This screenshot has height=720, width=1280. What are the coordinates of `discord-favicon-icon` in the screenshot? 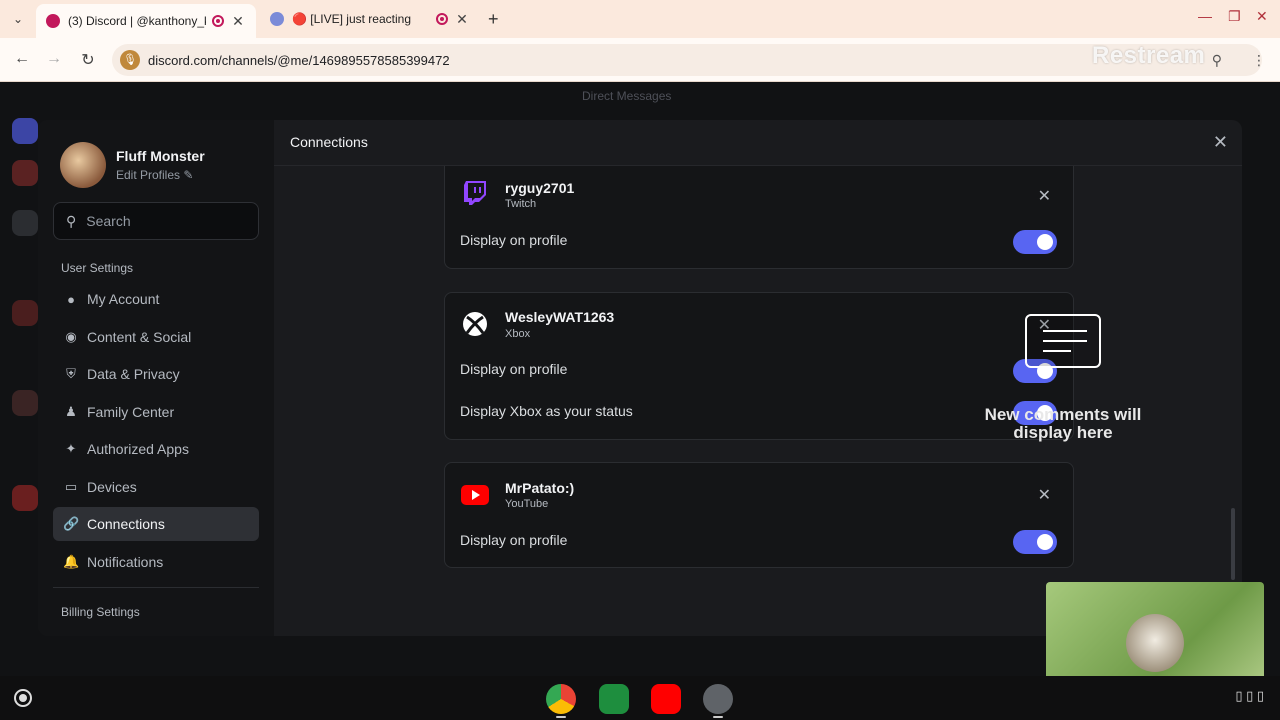 It's located at (53, 21).